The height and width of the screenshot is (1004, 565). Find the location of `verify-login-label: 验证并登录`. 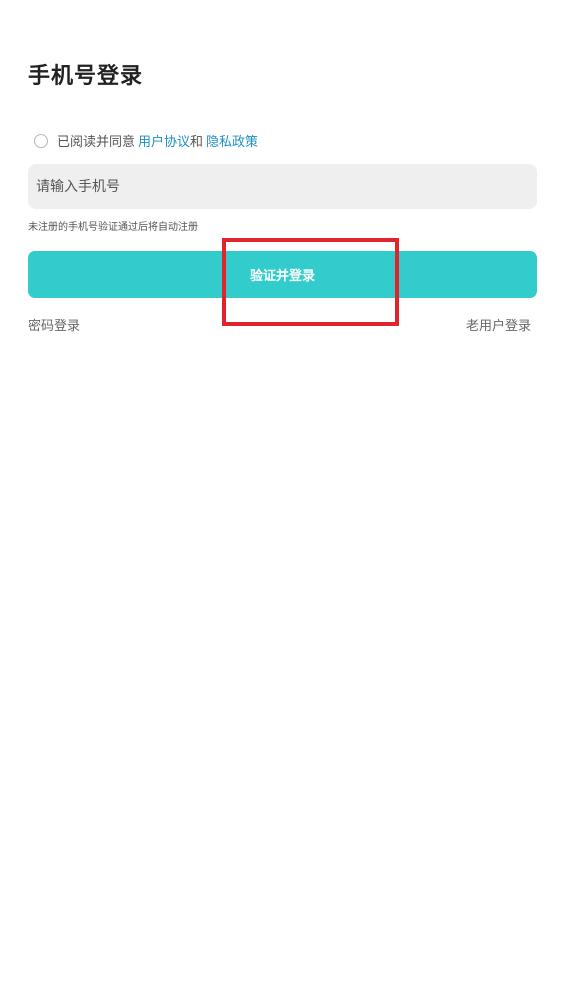

verify-login-label: 验证并登录 is located at coordinates (282, 276).